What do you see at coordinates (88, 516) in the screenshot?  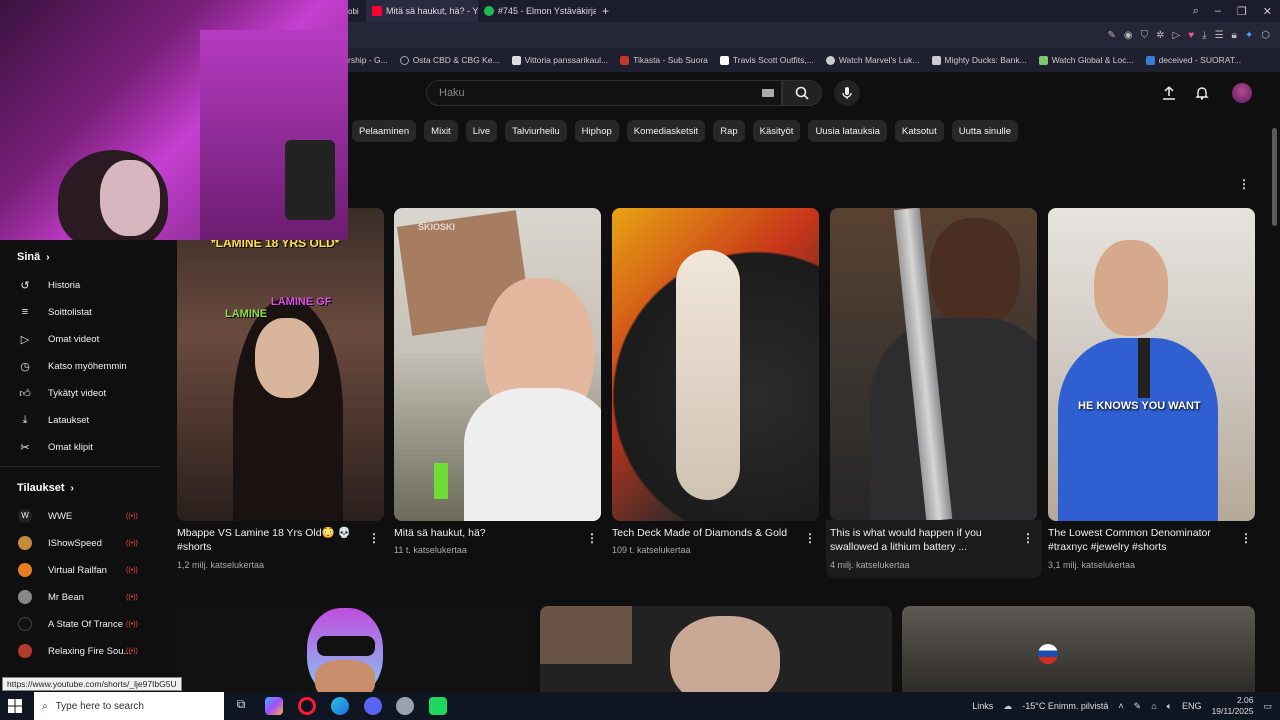 I see `subscription-wwe: W WWE ((•))` at bounding box center [88, 516].